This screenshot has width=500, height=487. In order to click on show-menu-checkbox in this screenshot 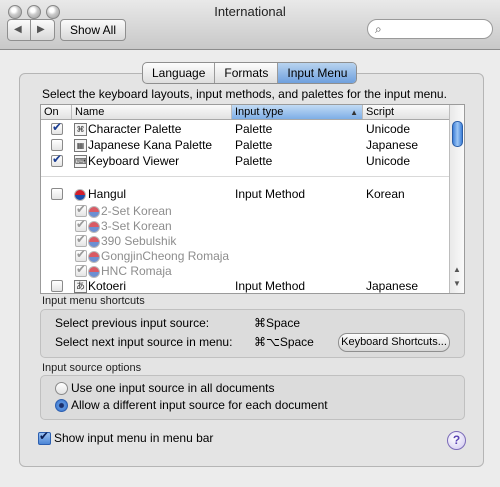, I will do `click(44, 437)`.